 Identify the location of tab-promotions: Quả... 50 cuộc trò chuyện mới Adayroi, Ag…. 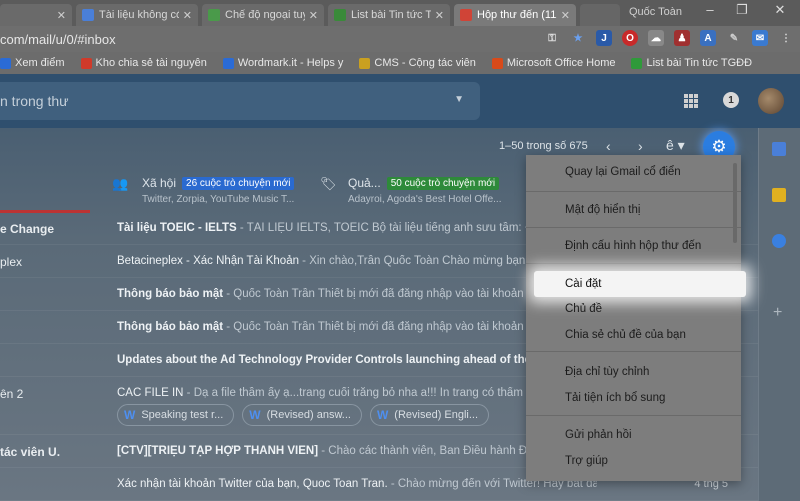
(424, 190).